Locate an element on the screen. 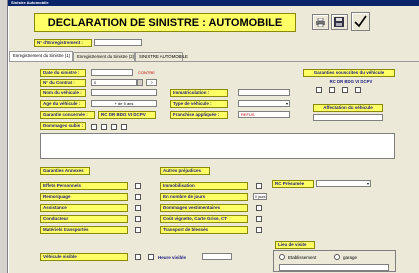 This screenshot has height=273, width=419. souscrites-codes: RC DR BDG VI DCPV is located at coordinates (351, 81).